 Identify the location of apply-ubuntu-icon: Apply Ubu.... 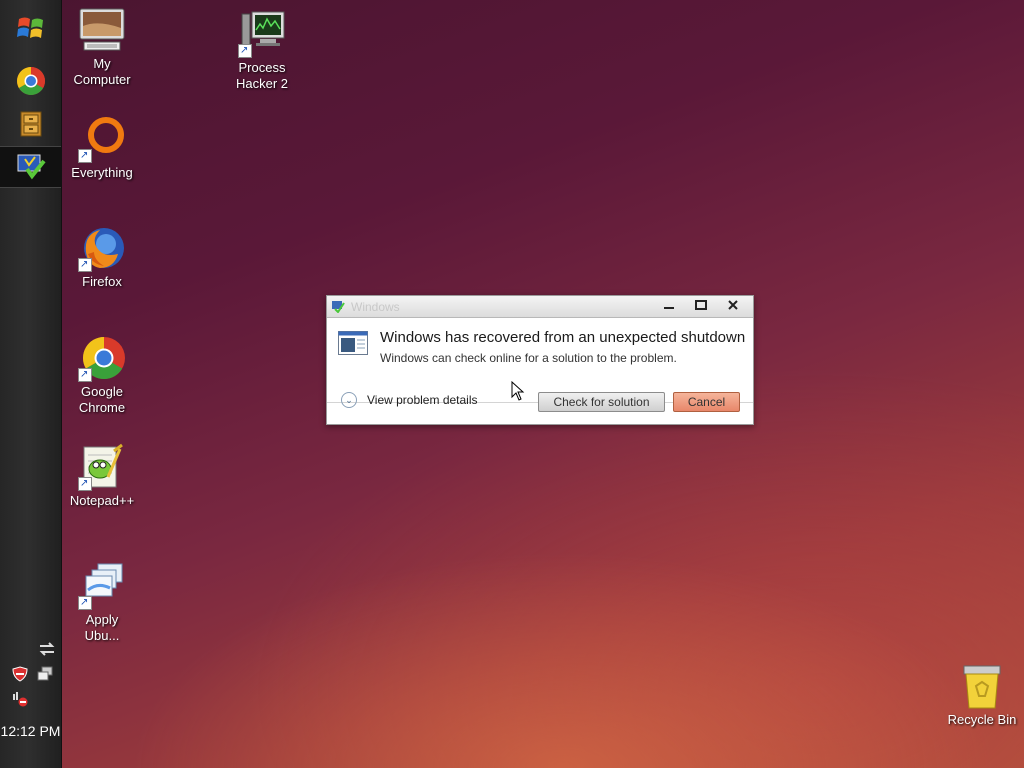
(102, 603).